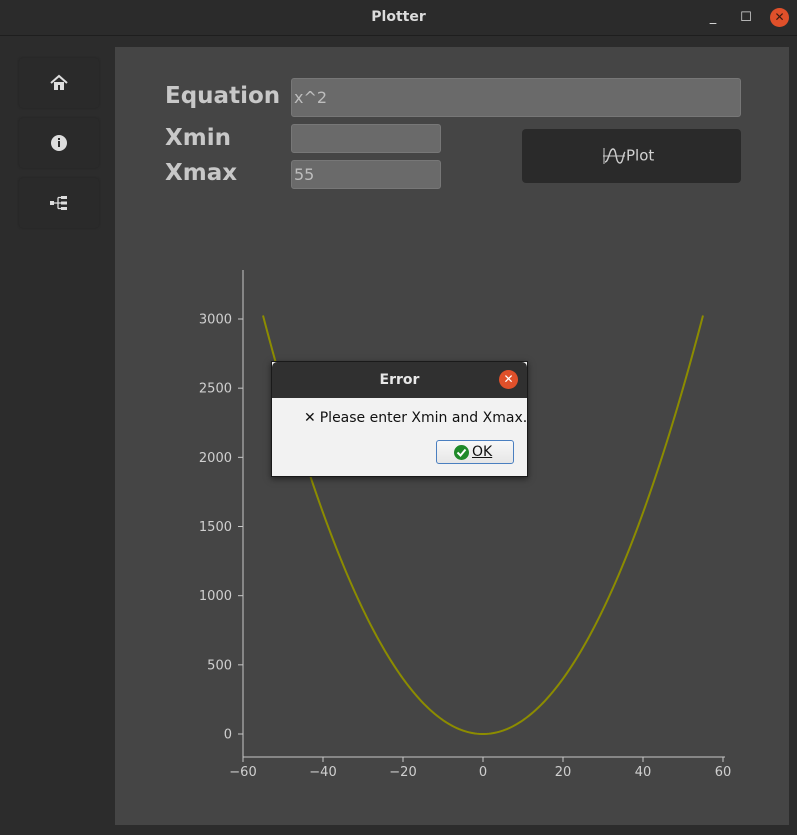  Describe the element at coordinates (423, 418) in the screenshot. I see `dialog-message-text: Please enter Xmin and Xmax.` at that location.